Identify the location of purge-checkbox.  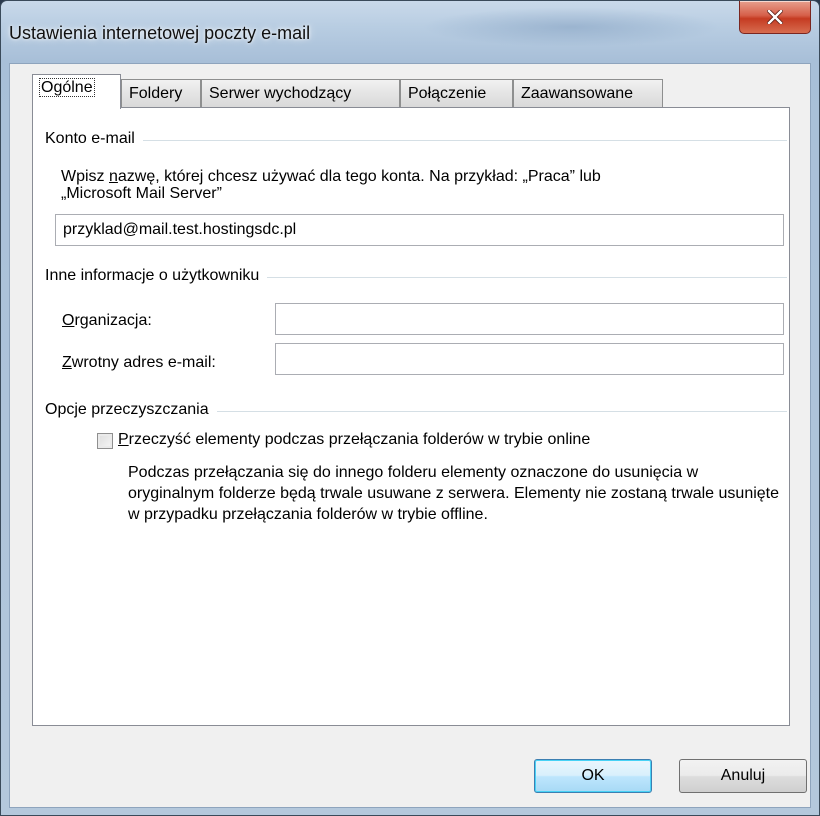
(105, 441).